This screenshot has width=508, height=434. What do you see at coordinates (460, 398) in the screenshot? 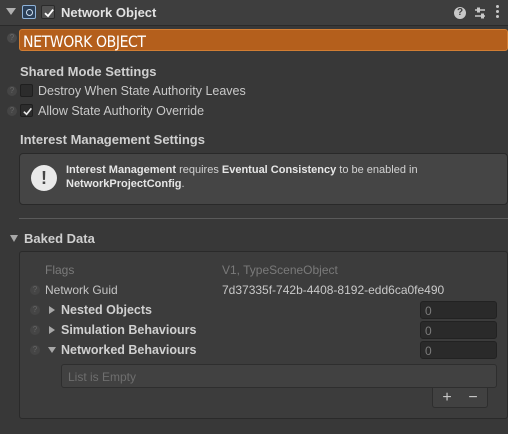
I see `list-footer: + −` at bounding box center [460, 398].